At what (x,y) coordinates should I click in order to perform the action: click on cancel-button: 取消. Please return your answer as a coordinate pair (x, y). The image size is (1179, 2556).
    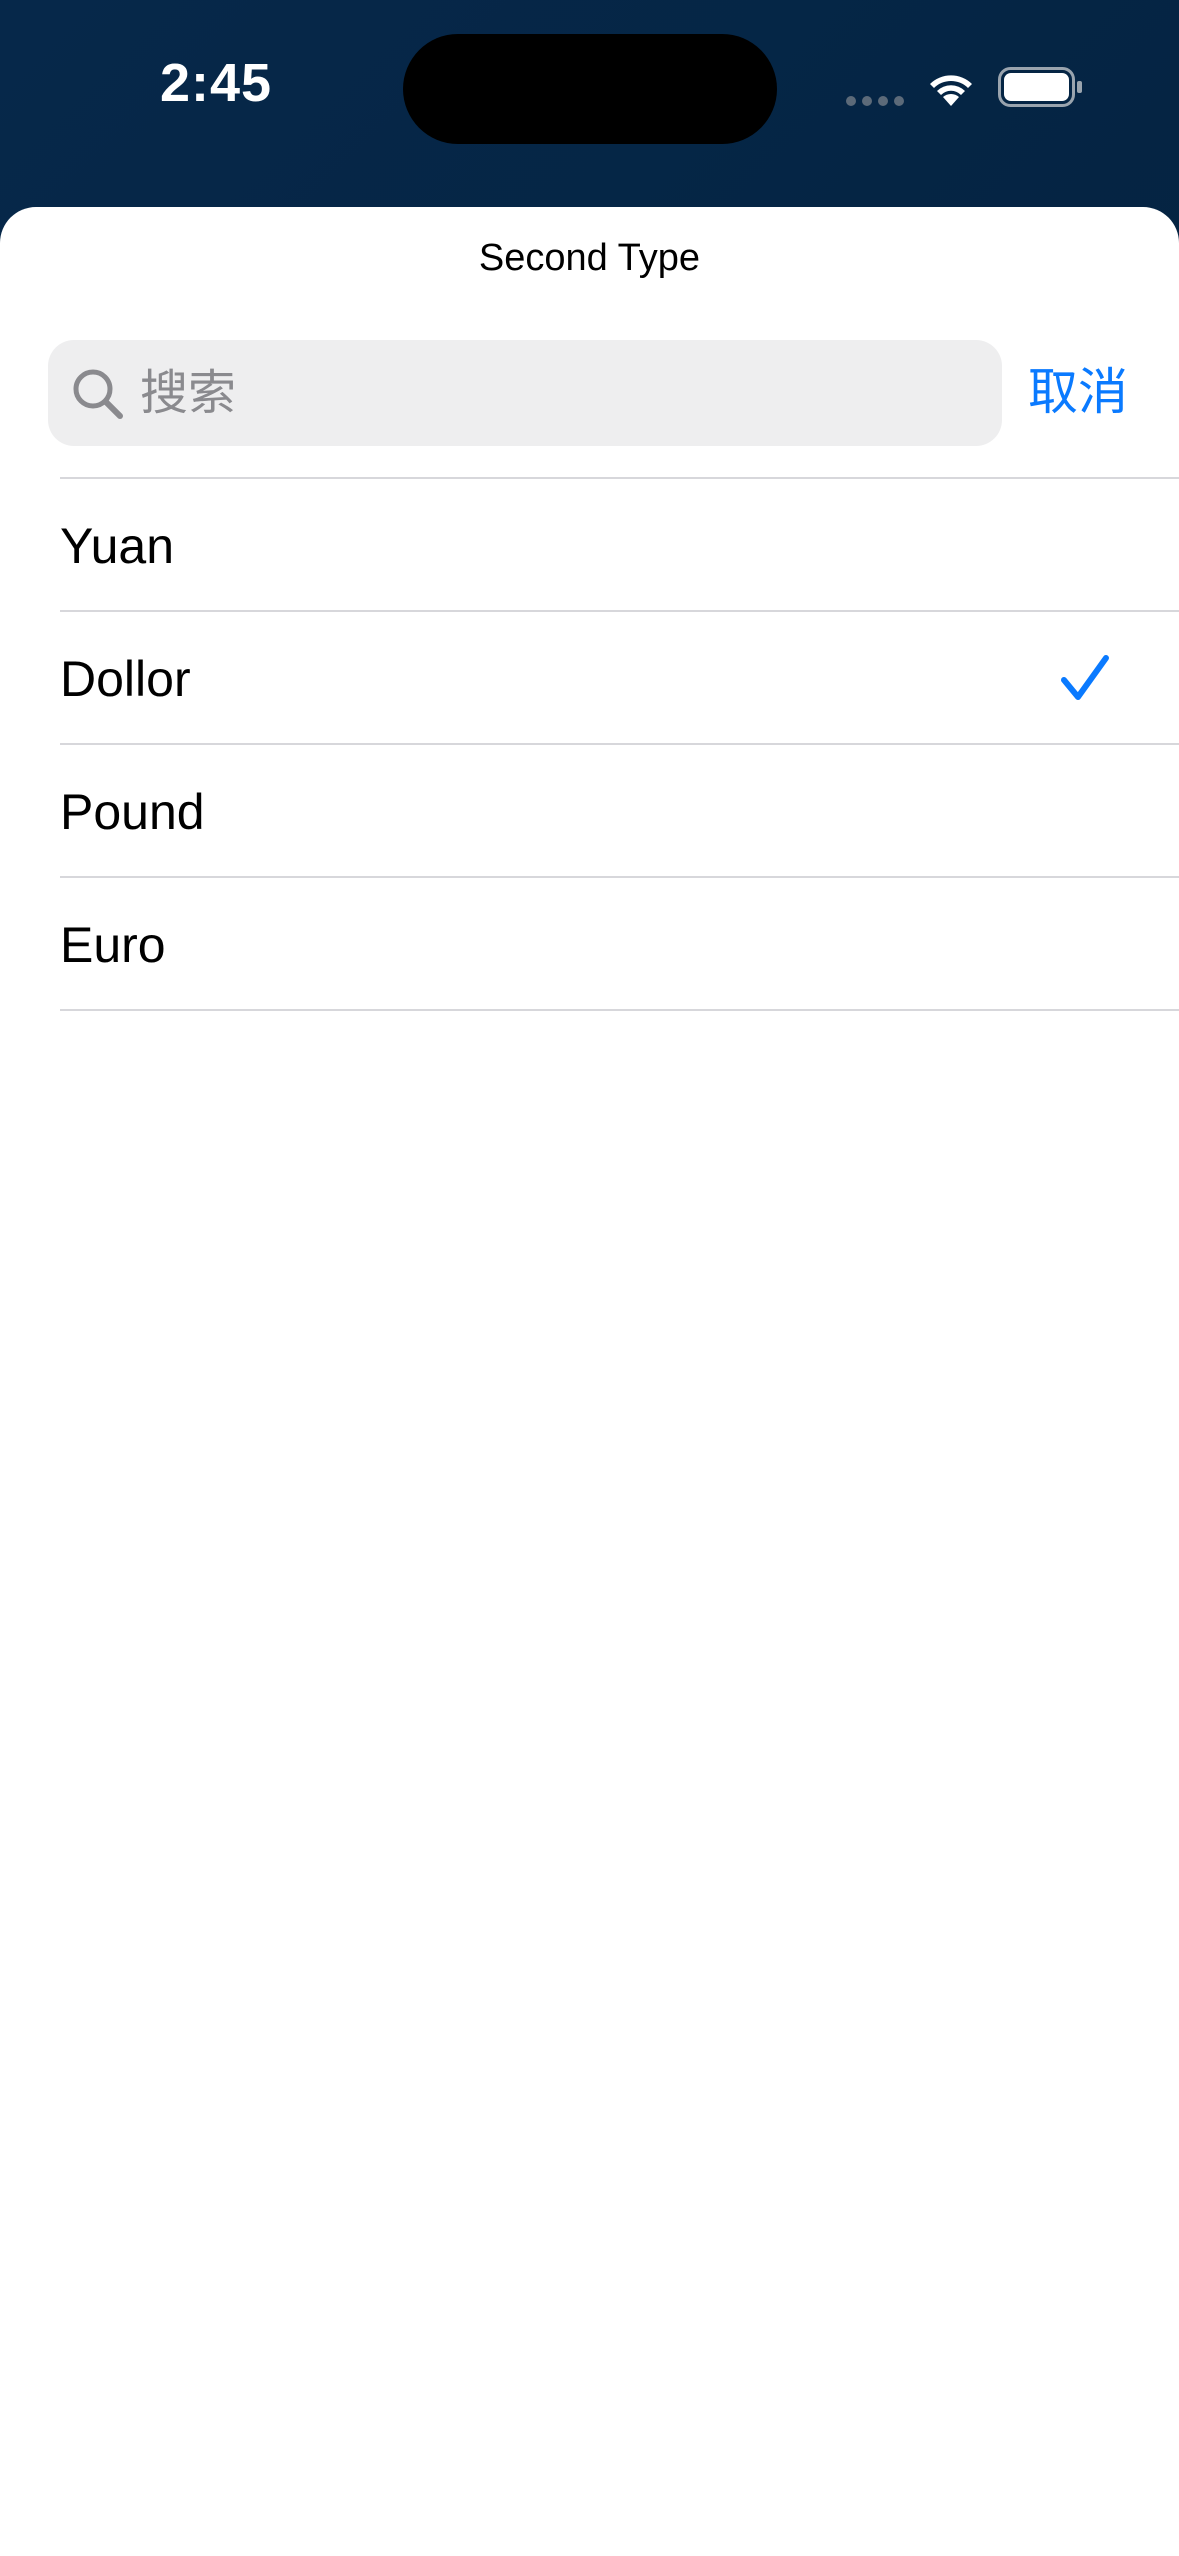
    Looking at the image, I should click on (1078, 392).